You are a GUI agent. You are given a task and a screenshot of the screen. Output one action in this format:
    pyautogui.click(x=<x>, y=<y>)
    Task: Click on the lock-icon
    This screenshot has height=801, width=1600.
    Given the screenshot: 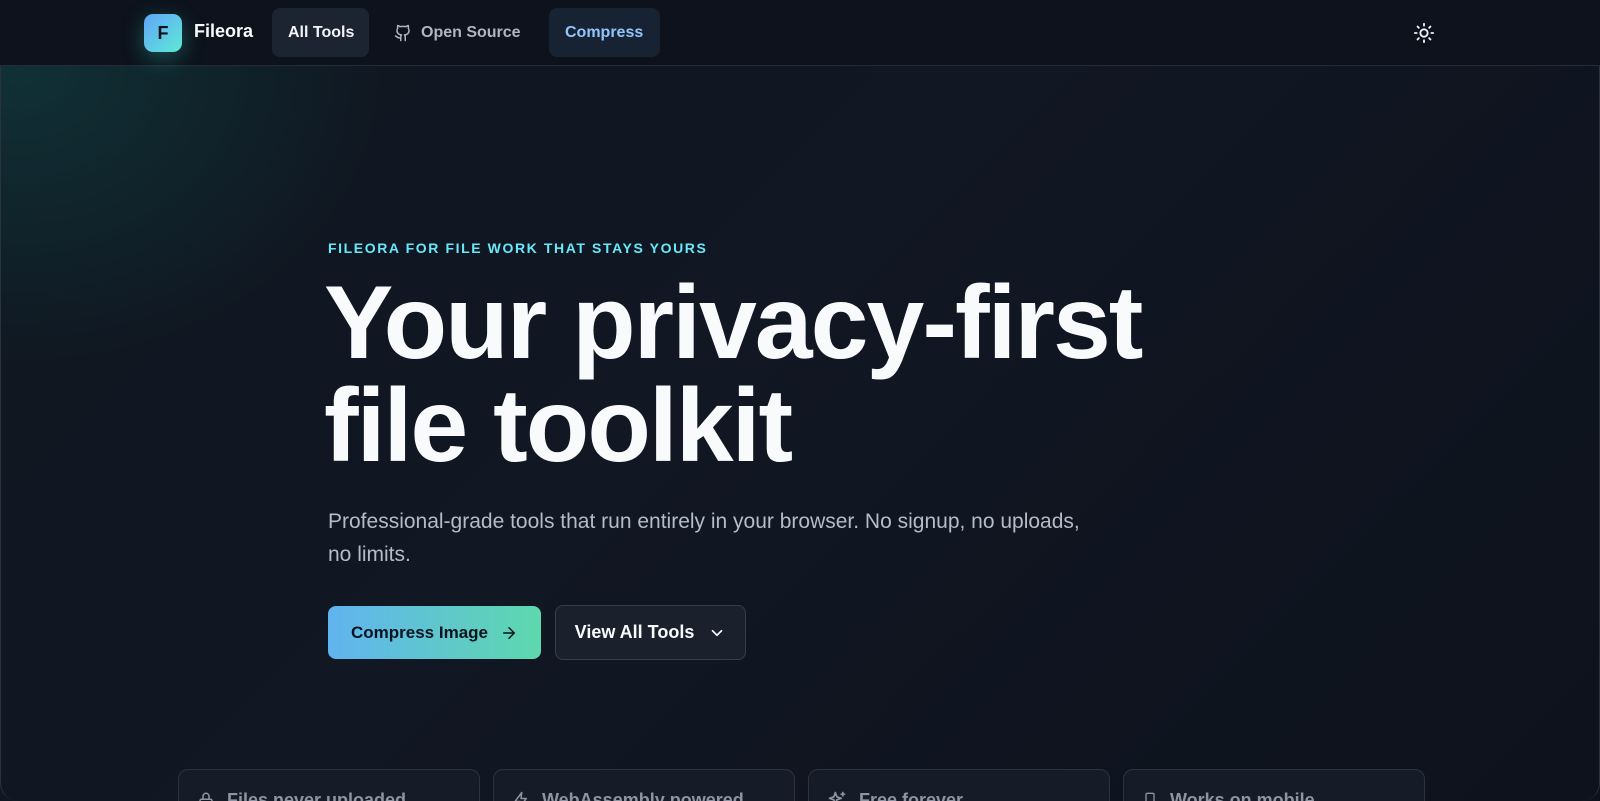 What is the action you would take?
    pyautogui.click(x=206, y=795)
    